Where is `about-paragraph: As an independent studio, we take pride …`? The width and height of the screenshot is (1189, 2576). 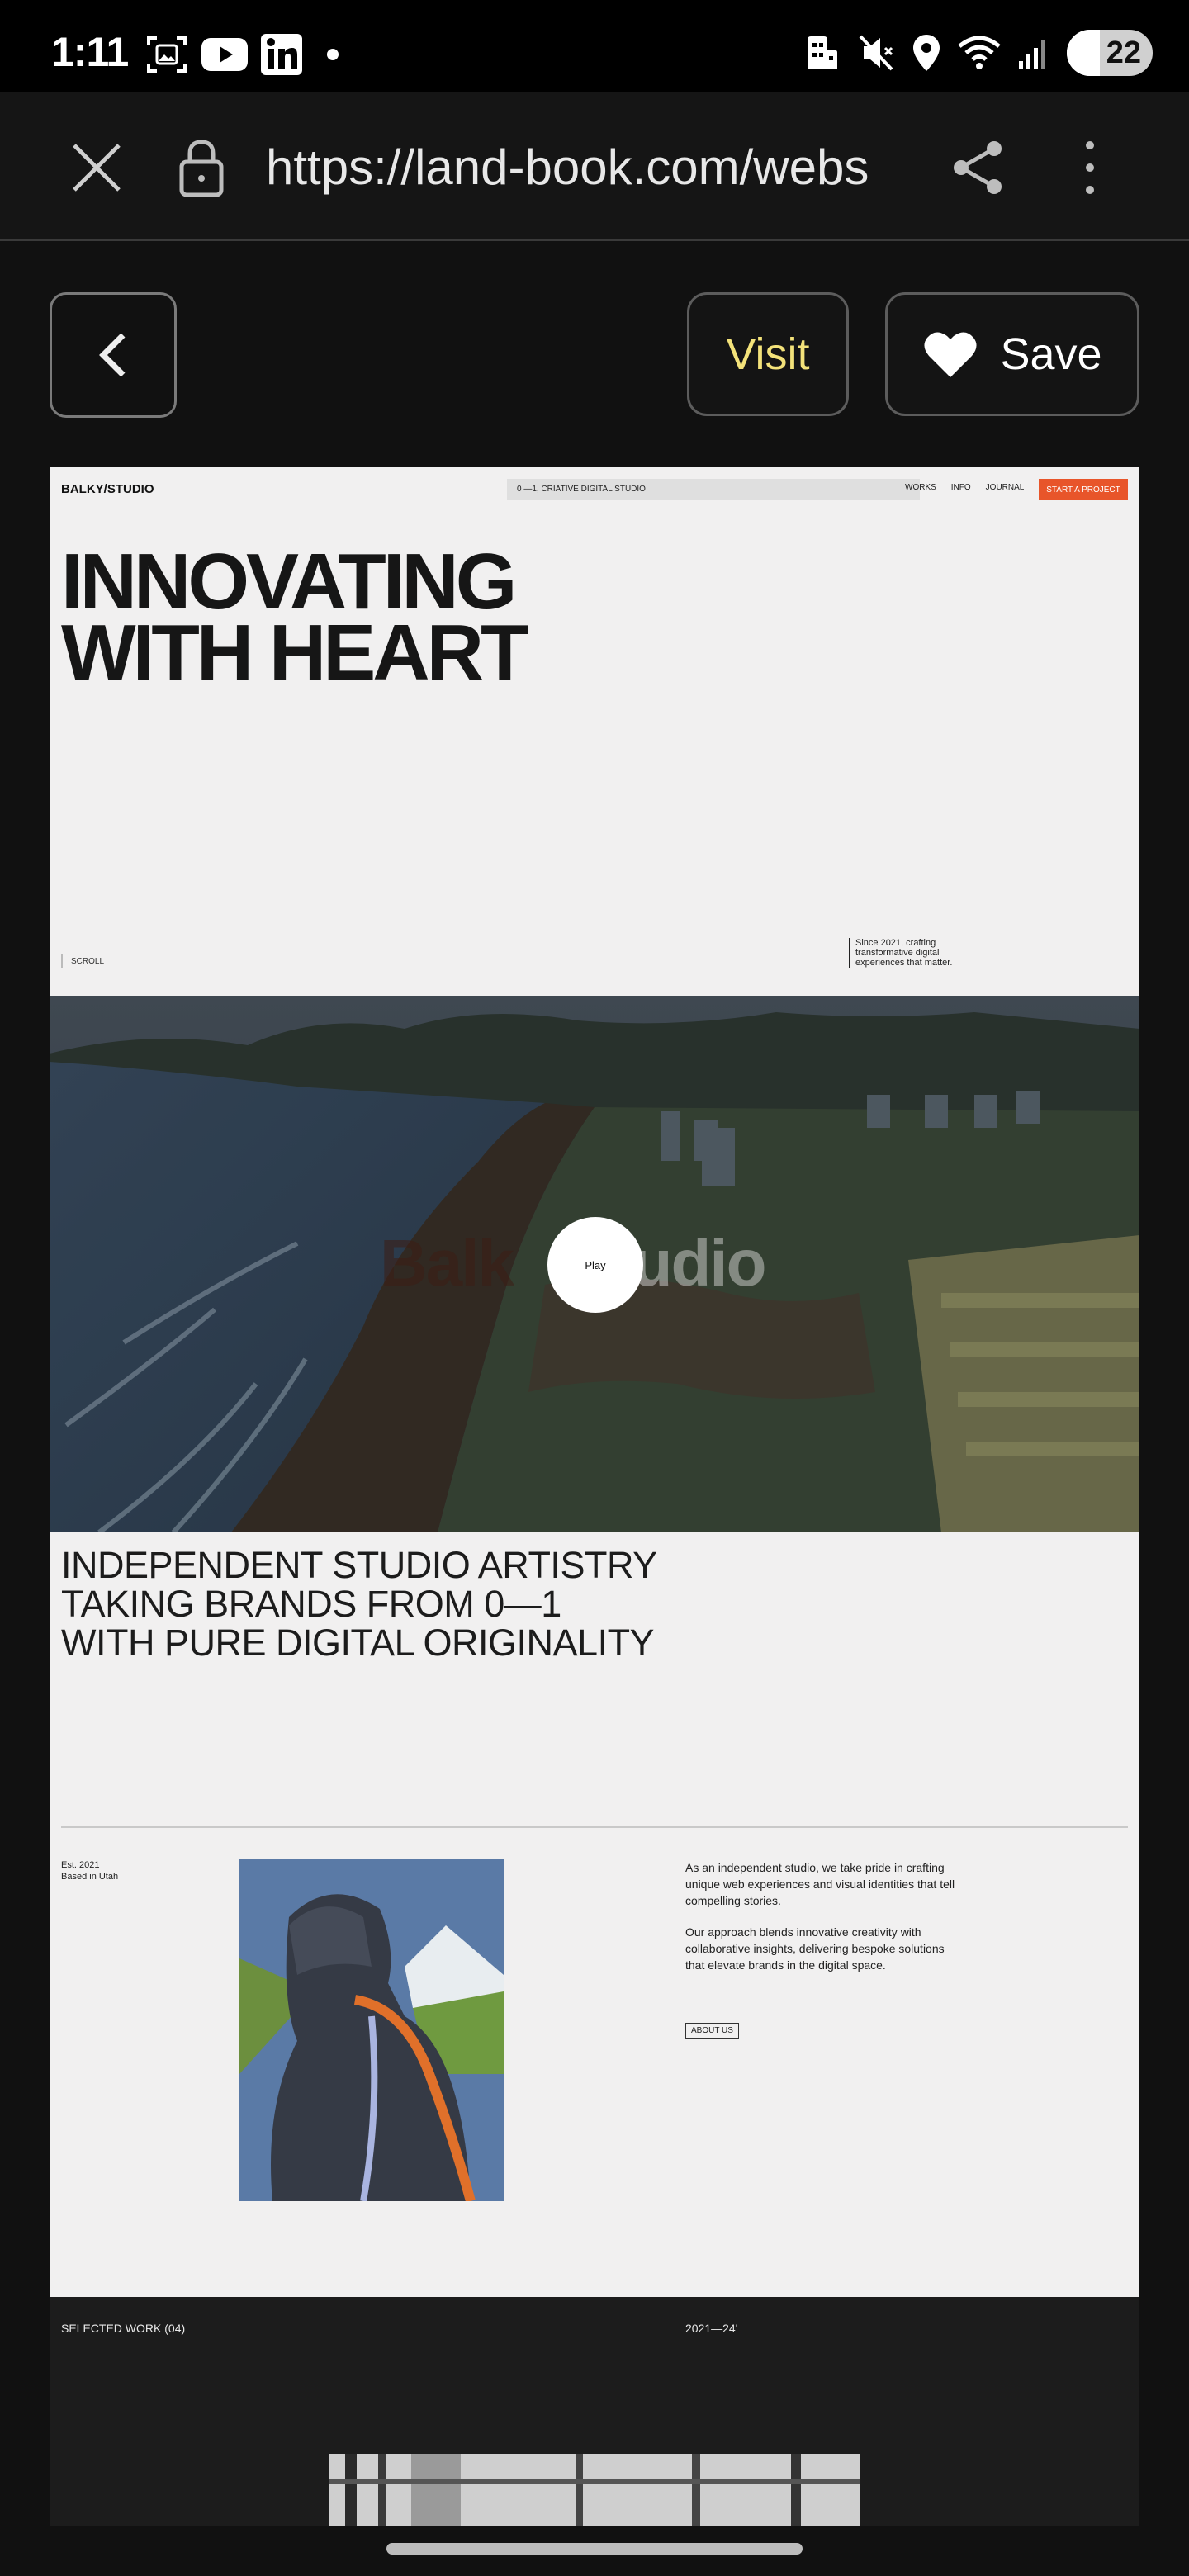 about-paragraph: As an independent studio, we take pride … is located at coordinates (820, 1884).